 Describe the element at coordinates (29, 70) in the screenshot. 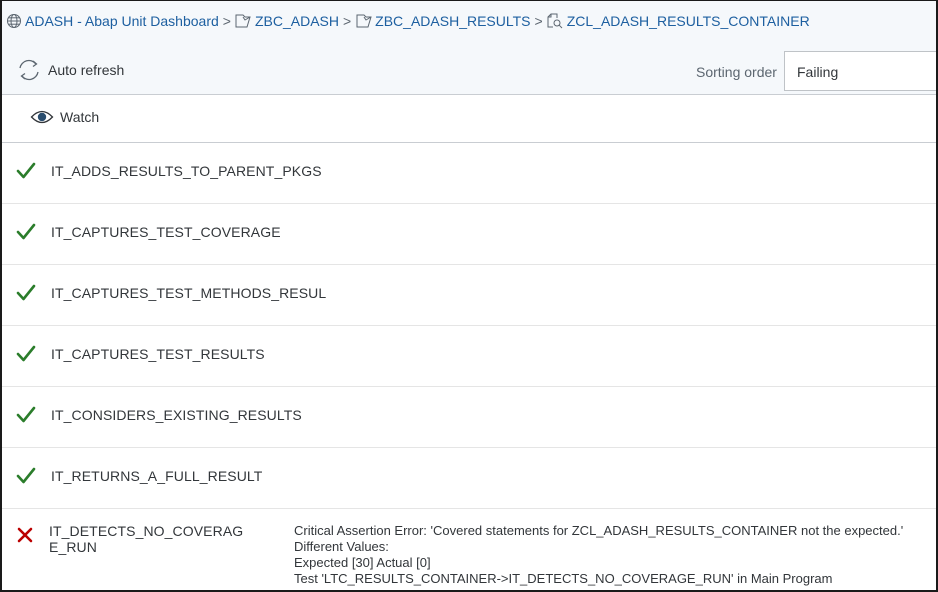

I see `refresh-icon` at that location.